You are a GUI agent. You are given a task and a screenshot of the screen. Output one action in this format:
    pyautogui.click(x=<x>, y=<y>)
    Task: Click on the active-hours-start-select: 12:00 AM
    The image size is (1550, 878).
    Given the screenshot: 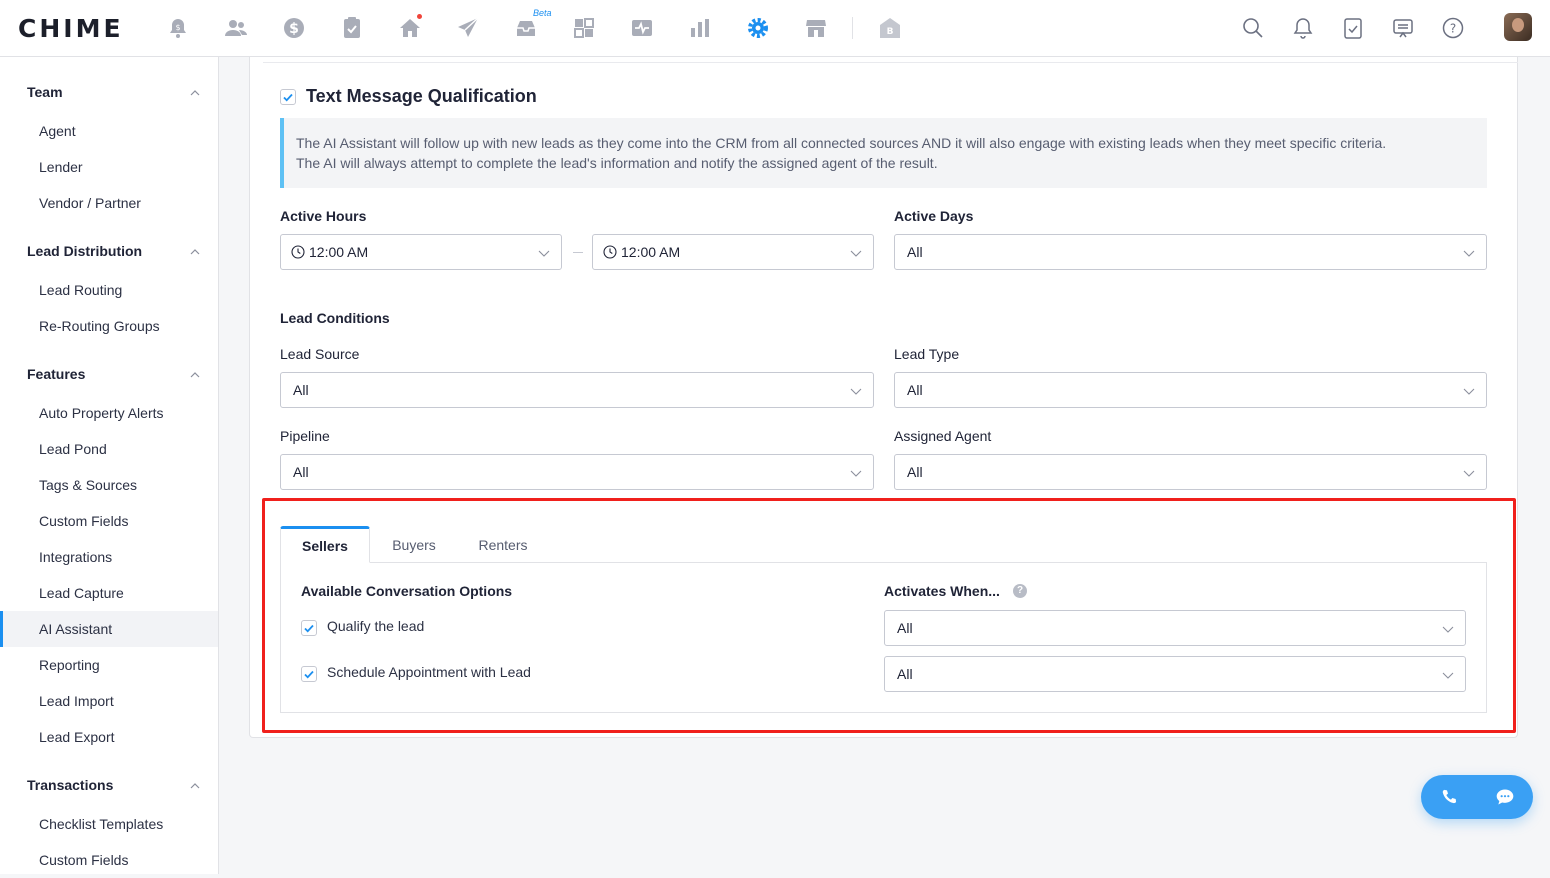 What is the action you would take?
    pyautogui.click(x=421, y=252)
    